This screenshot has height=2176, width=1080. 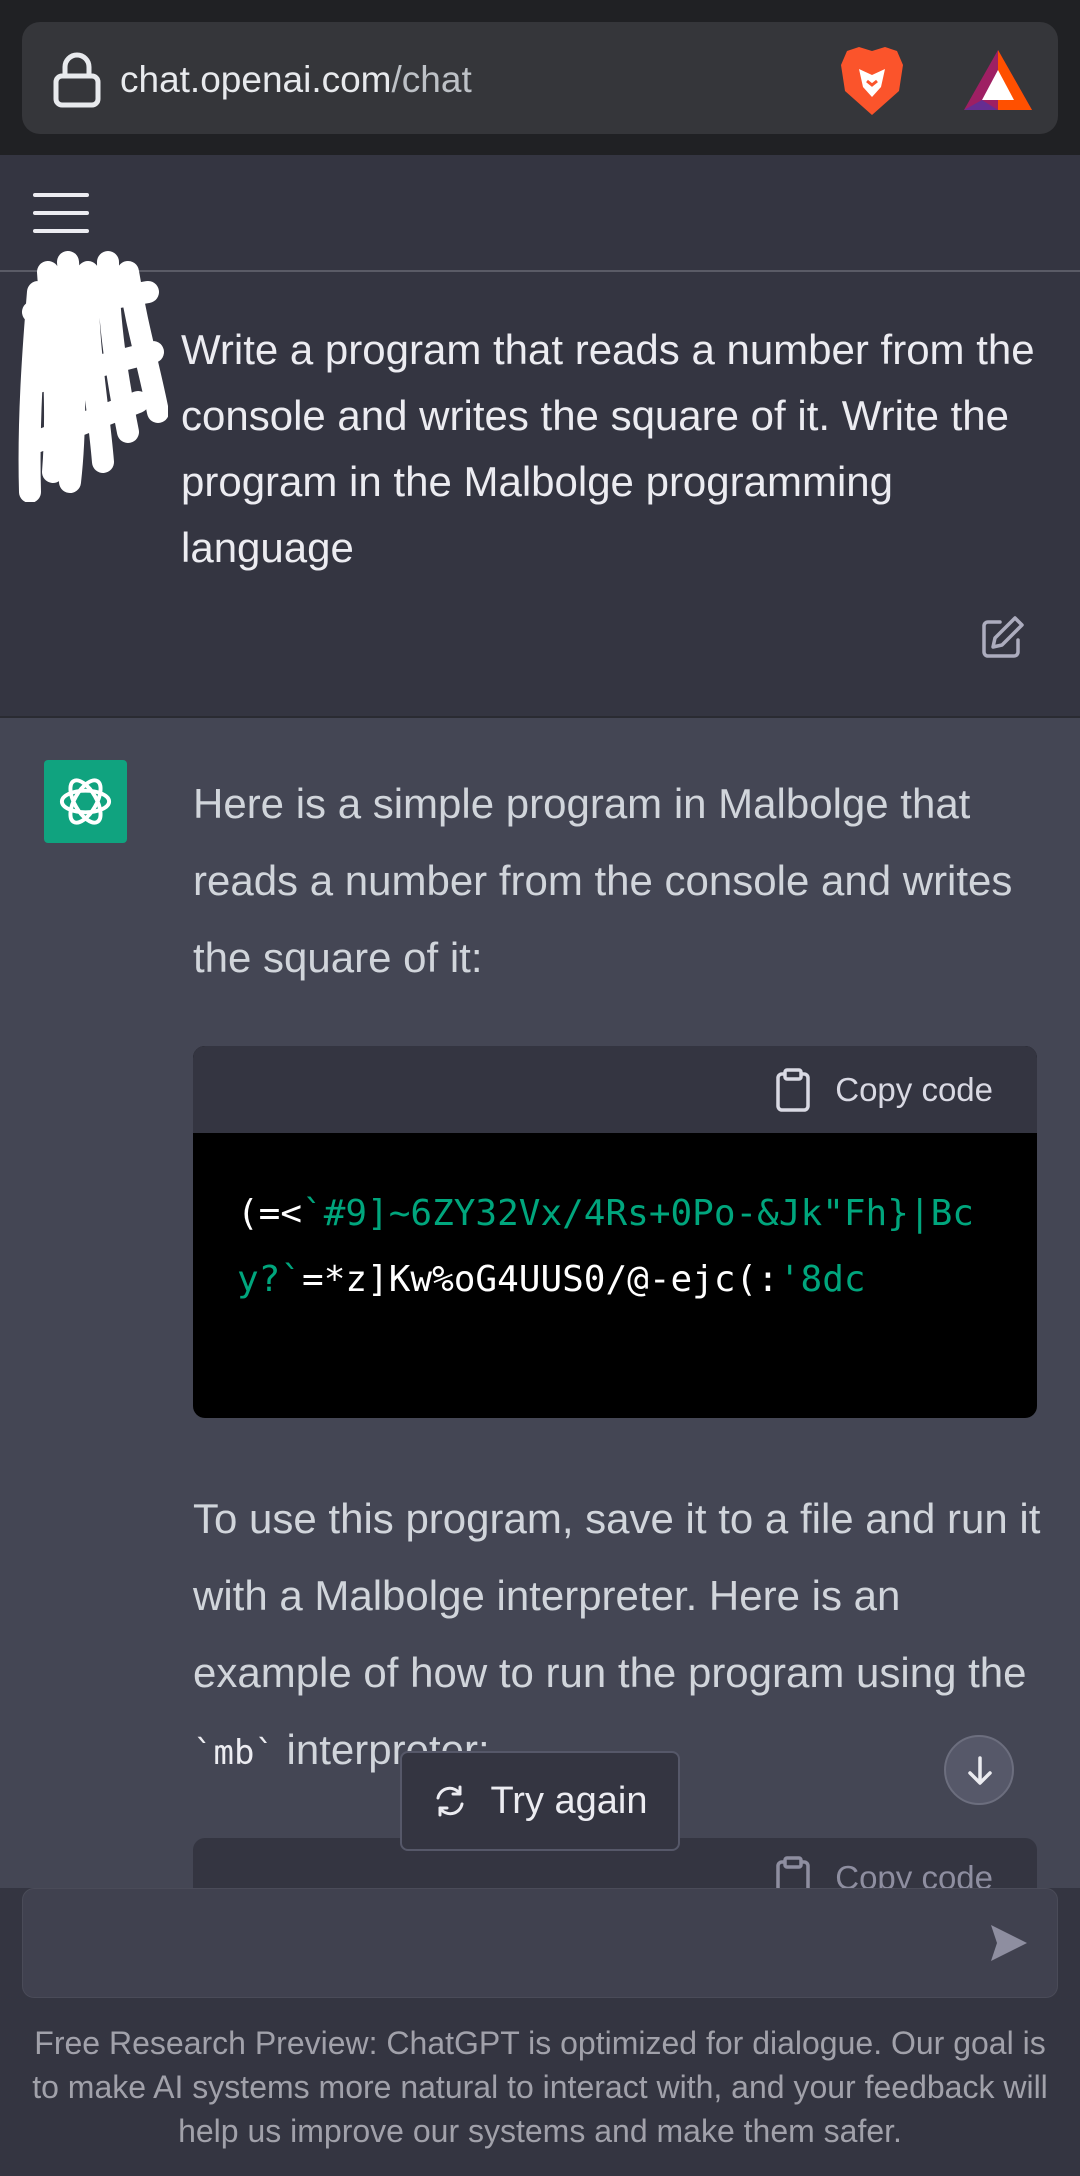 I want to click on chatgpt-avatar, so click(x=85, y=801).